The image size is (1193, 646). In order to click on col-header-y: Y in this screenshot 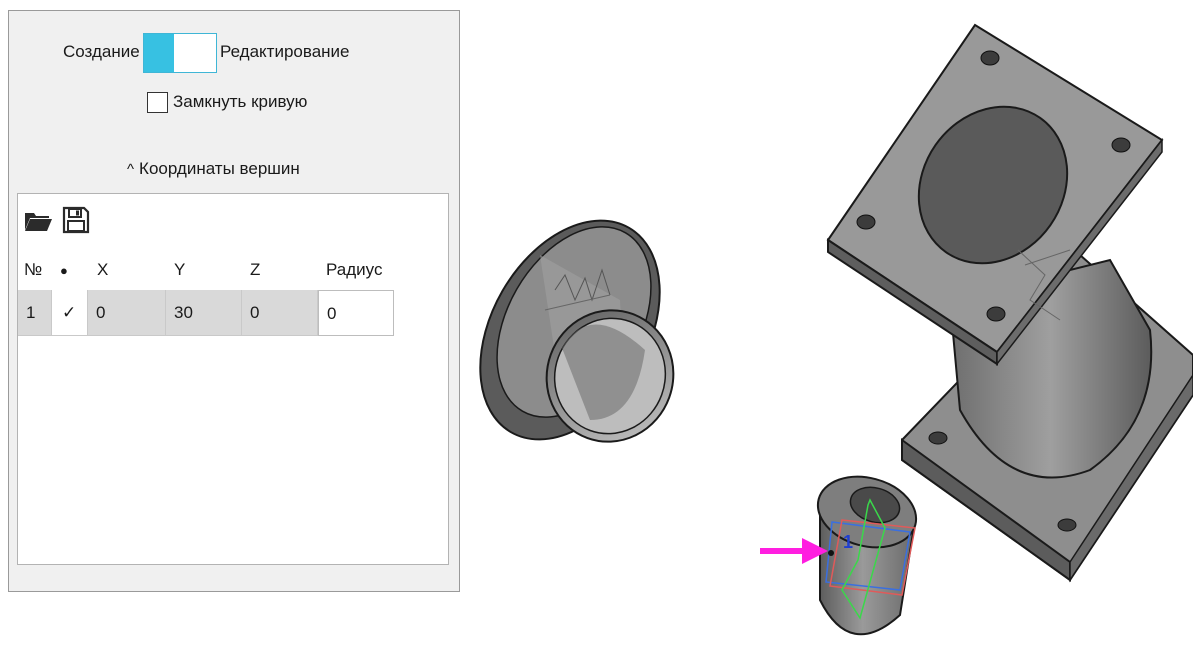, I will do `click(179, 270)`.